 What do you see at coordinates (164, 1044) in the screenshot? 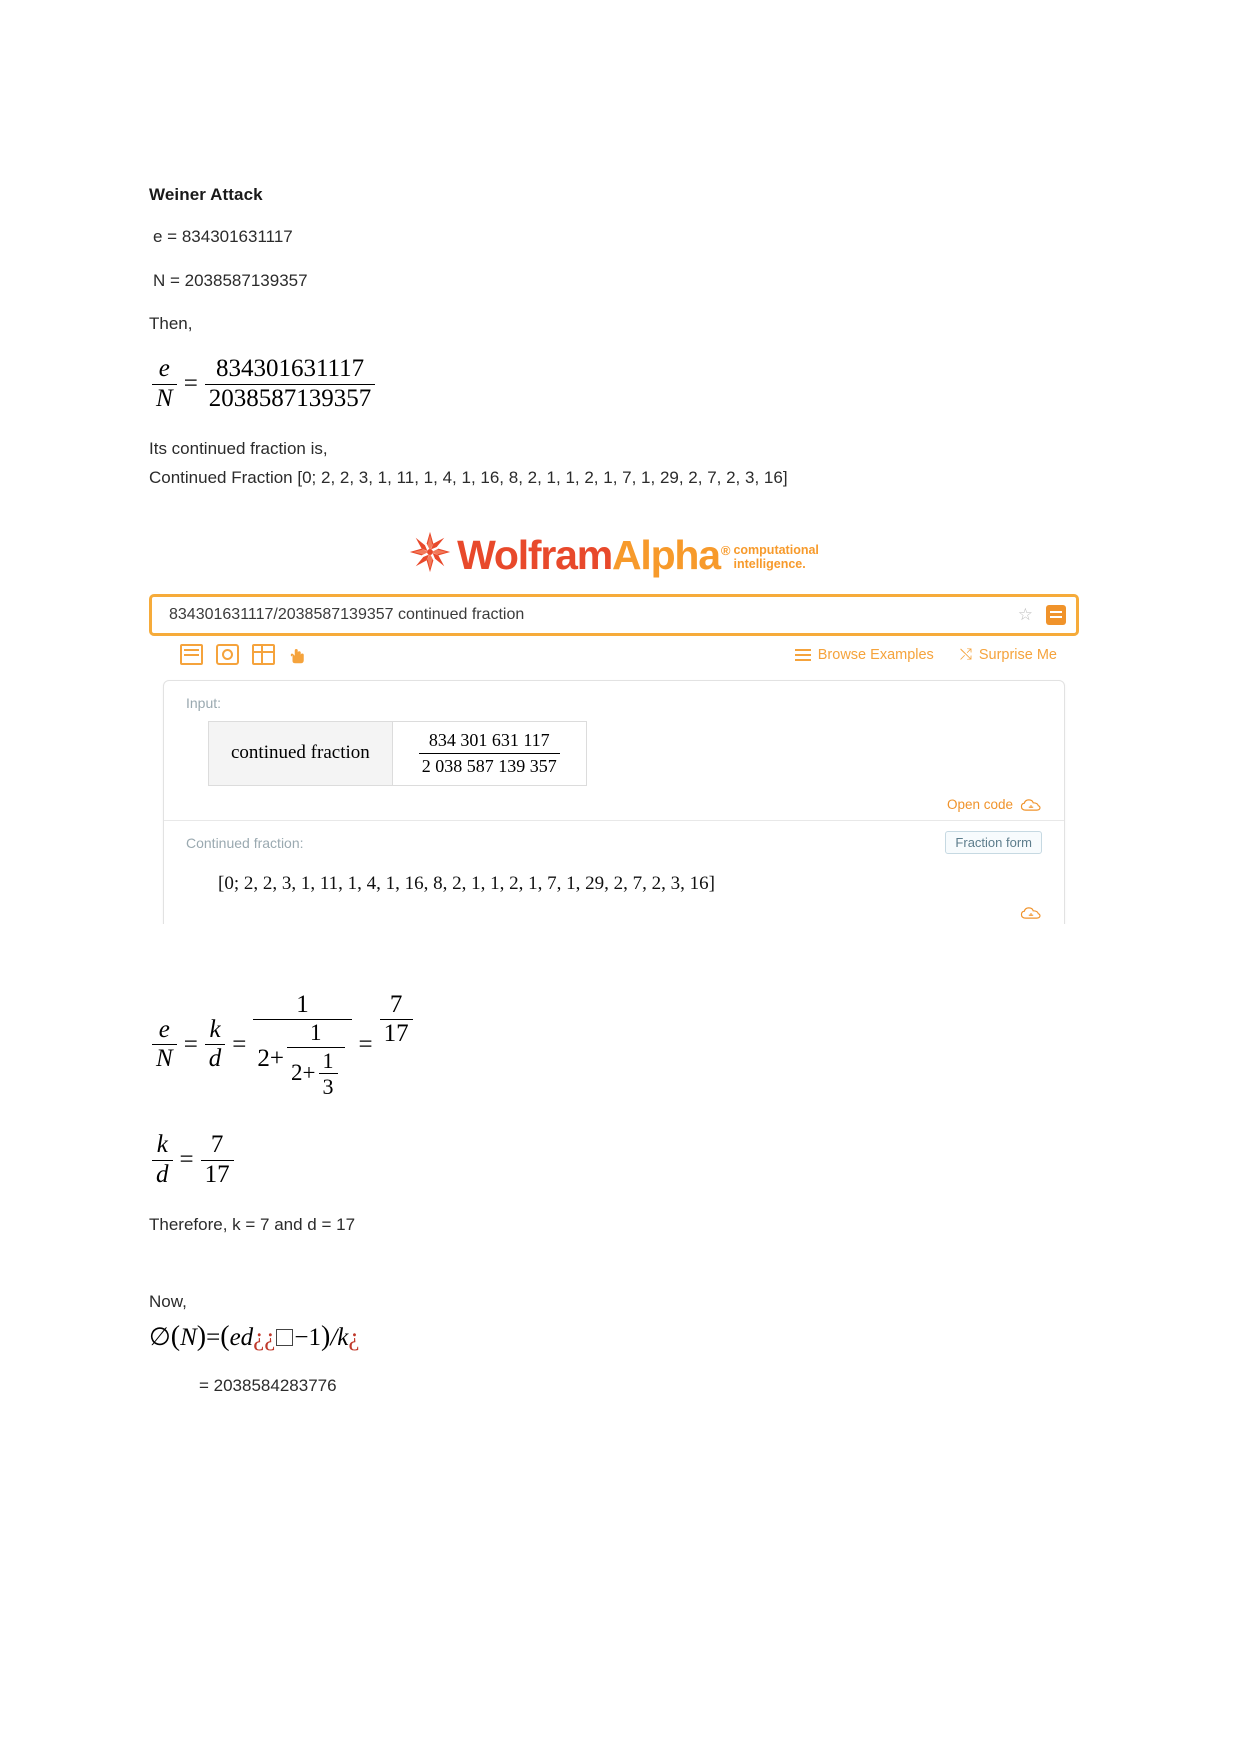
I see `fraction-e-n-2: e N` at bounding box center [164, 1044].